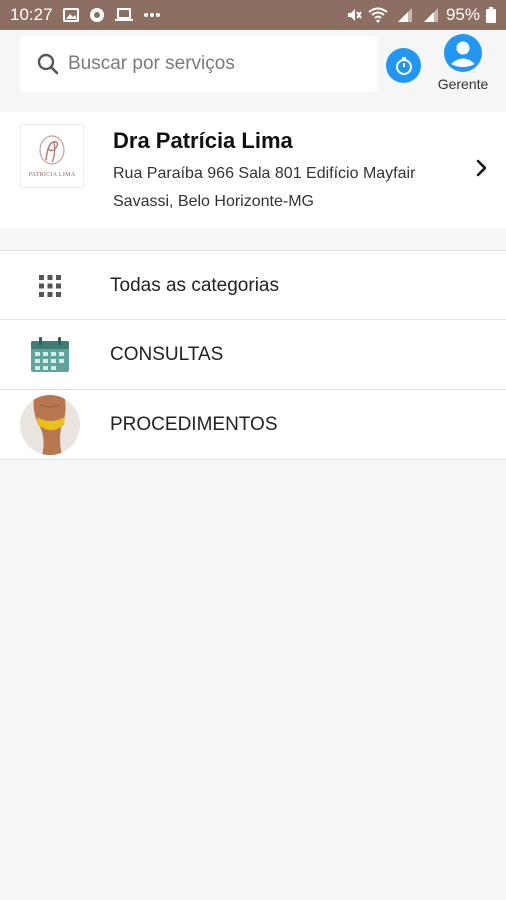  I want to click on category-row-consultas: CONSULTAS, so click(253, 355).